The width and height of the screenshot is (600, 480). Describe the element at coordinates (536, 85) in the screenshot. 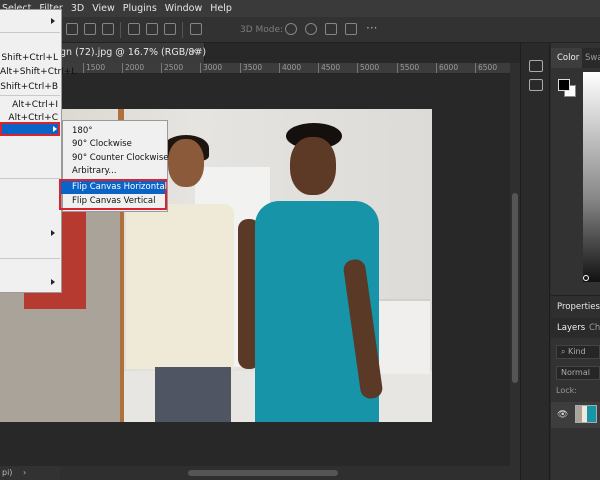

I see `comments-panel-icon` at that location.